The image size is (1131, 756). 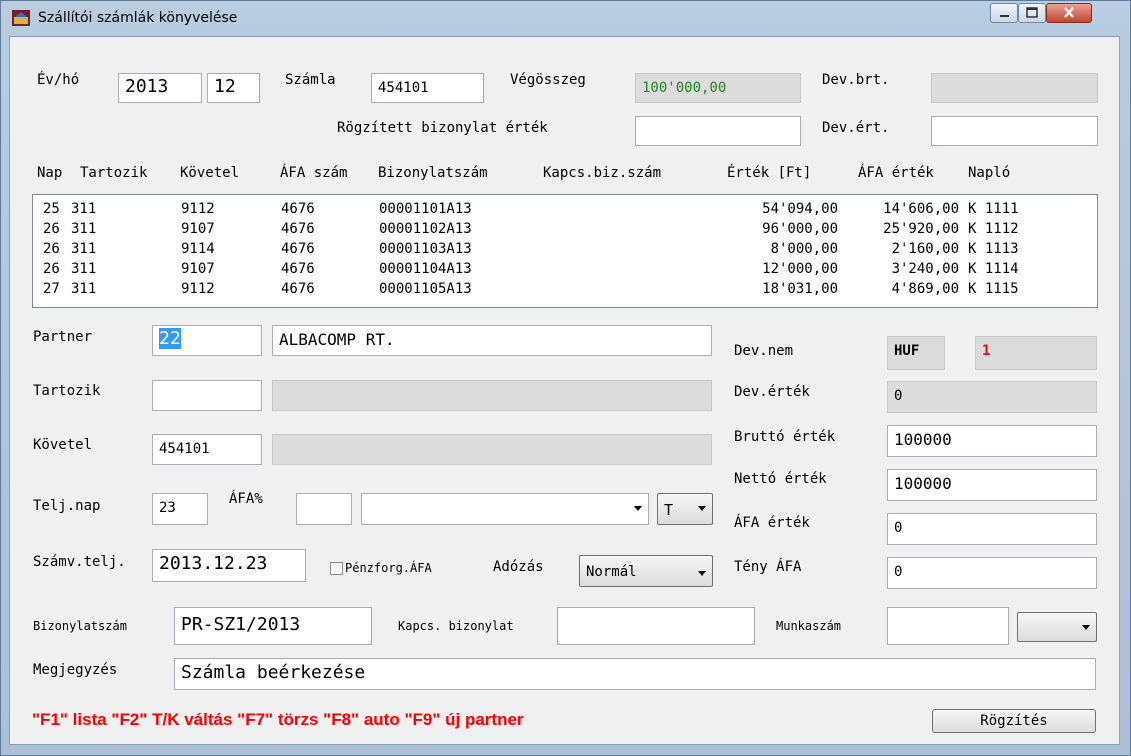 What do you see at coordinates (993, 209) in the screenshot?
I see `cell-naplo: K 1111` at bounding box center [993, 209].